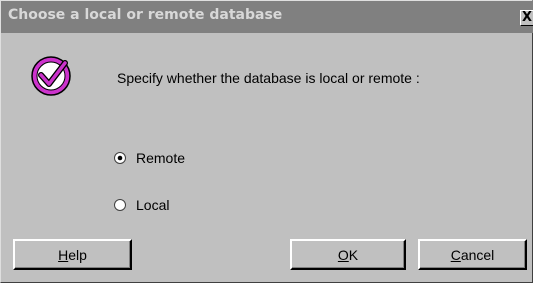 The height and width of the screenshot is (283, 533). I want to click on ok-label: K, so click(353, 254).